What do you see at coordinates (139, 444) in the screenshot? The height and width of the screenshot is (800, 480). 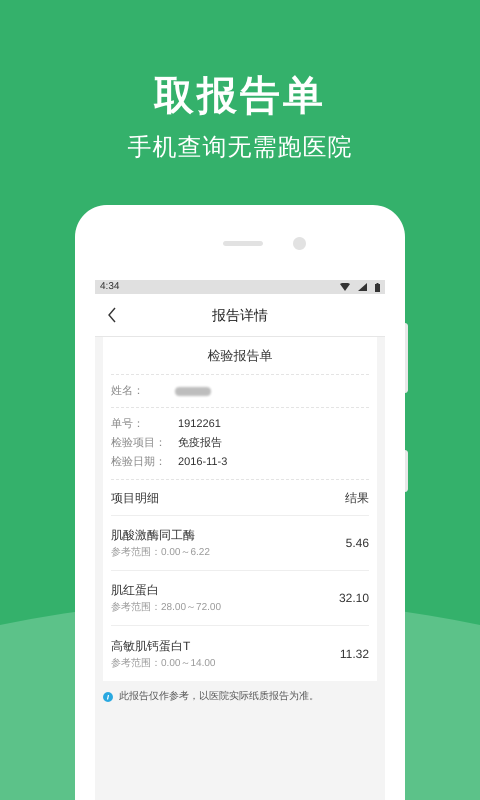 I see `info-label: 检验项目：` at bounding box center [139, 444].